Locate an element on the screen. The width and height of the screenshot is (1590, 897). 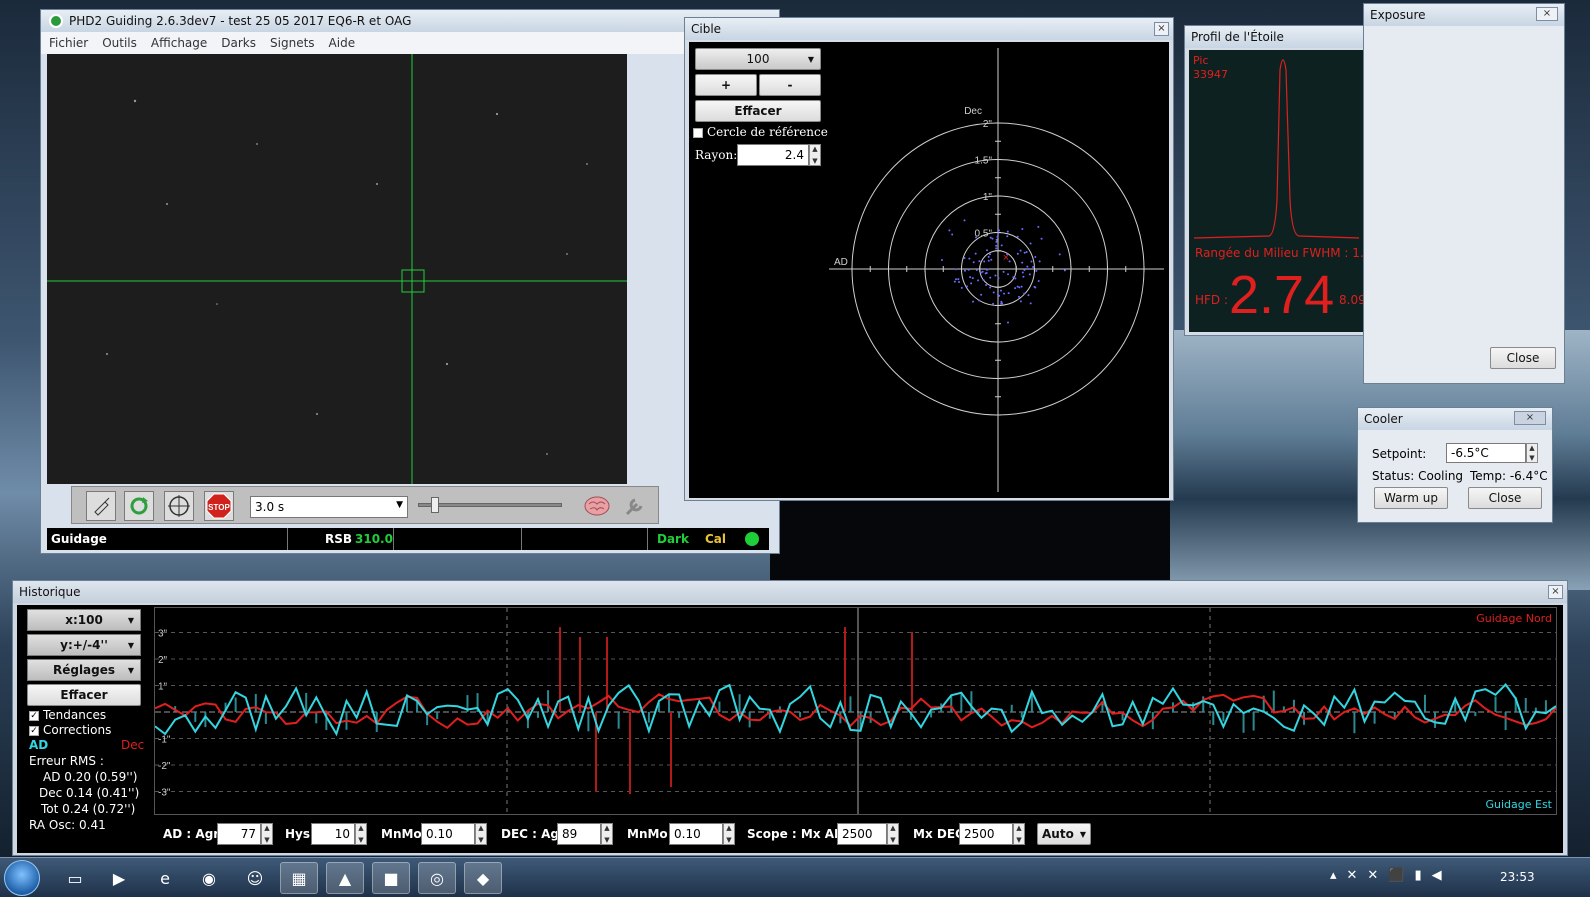
mnmo2-spinner: ▲ ▼ is located at coordinates (729, 834).